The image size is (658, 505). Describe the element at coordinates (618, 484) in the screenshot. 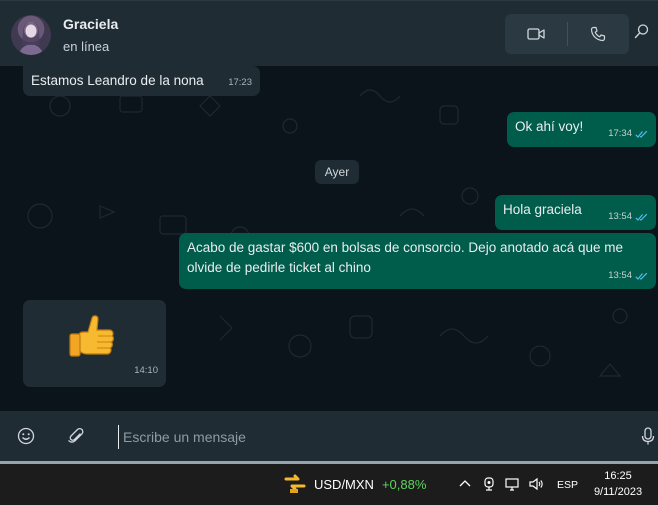

I see `system-clock: 16:25 9/11/2023` at that location.